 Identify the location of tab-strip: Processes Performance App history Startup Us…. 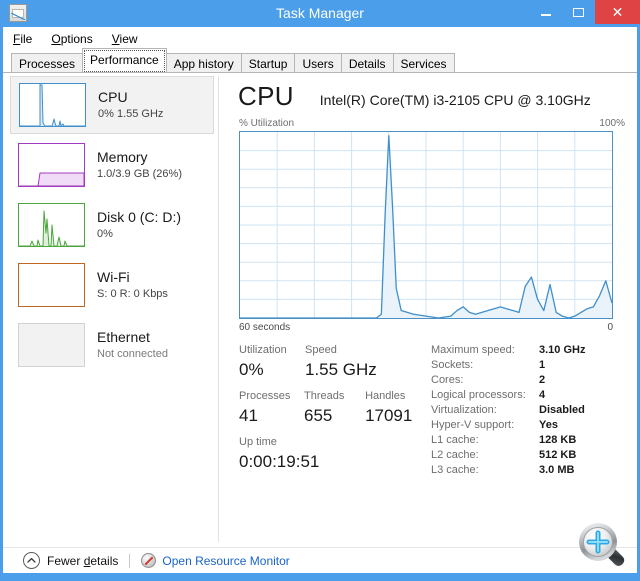
(320, 61).